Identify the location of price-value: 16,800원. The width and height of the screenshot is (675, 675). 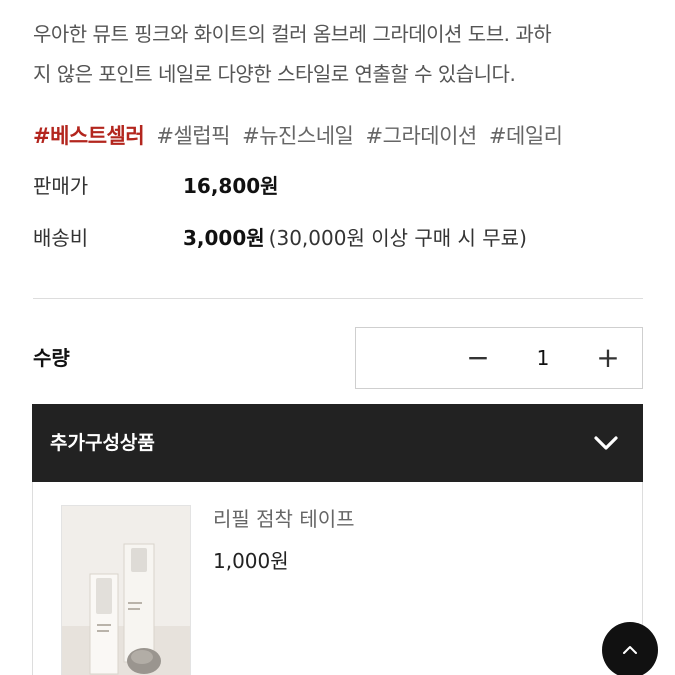
(231, 186).